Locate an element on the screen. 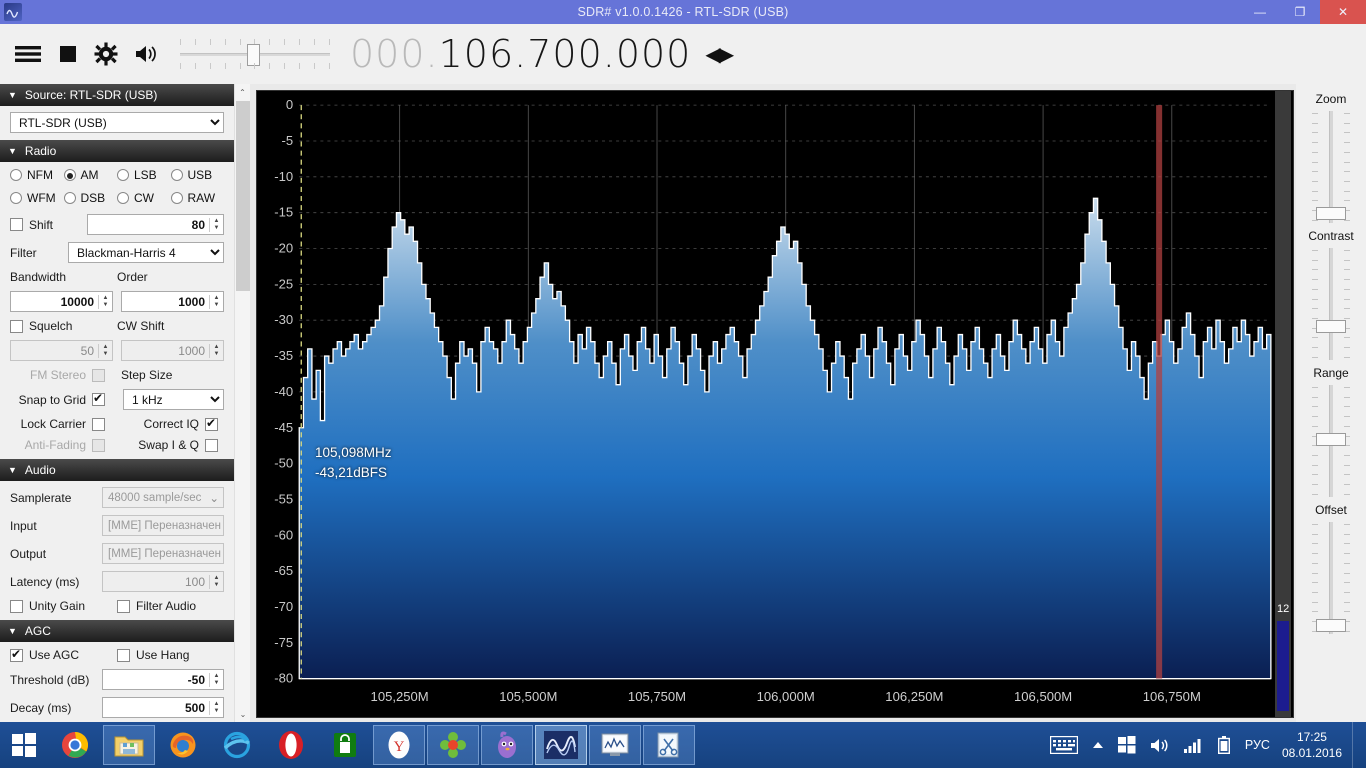 This screenshot has height=768, width=1366. order-spinner: 1000 ▲ ▼ is located at coordinates (172, 301).